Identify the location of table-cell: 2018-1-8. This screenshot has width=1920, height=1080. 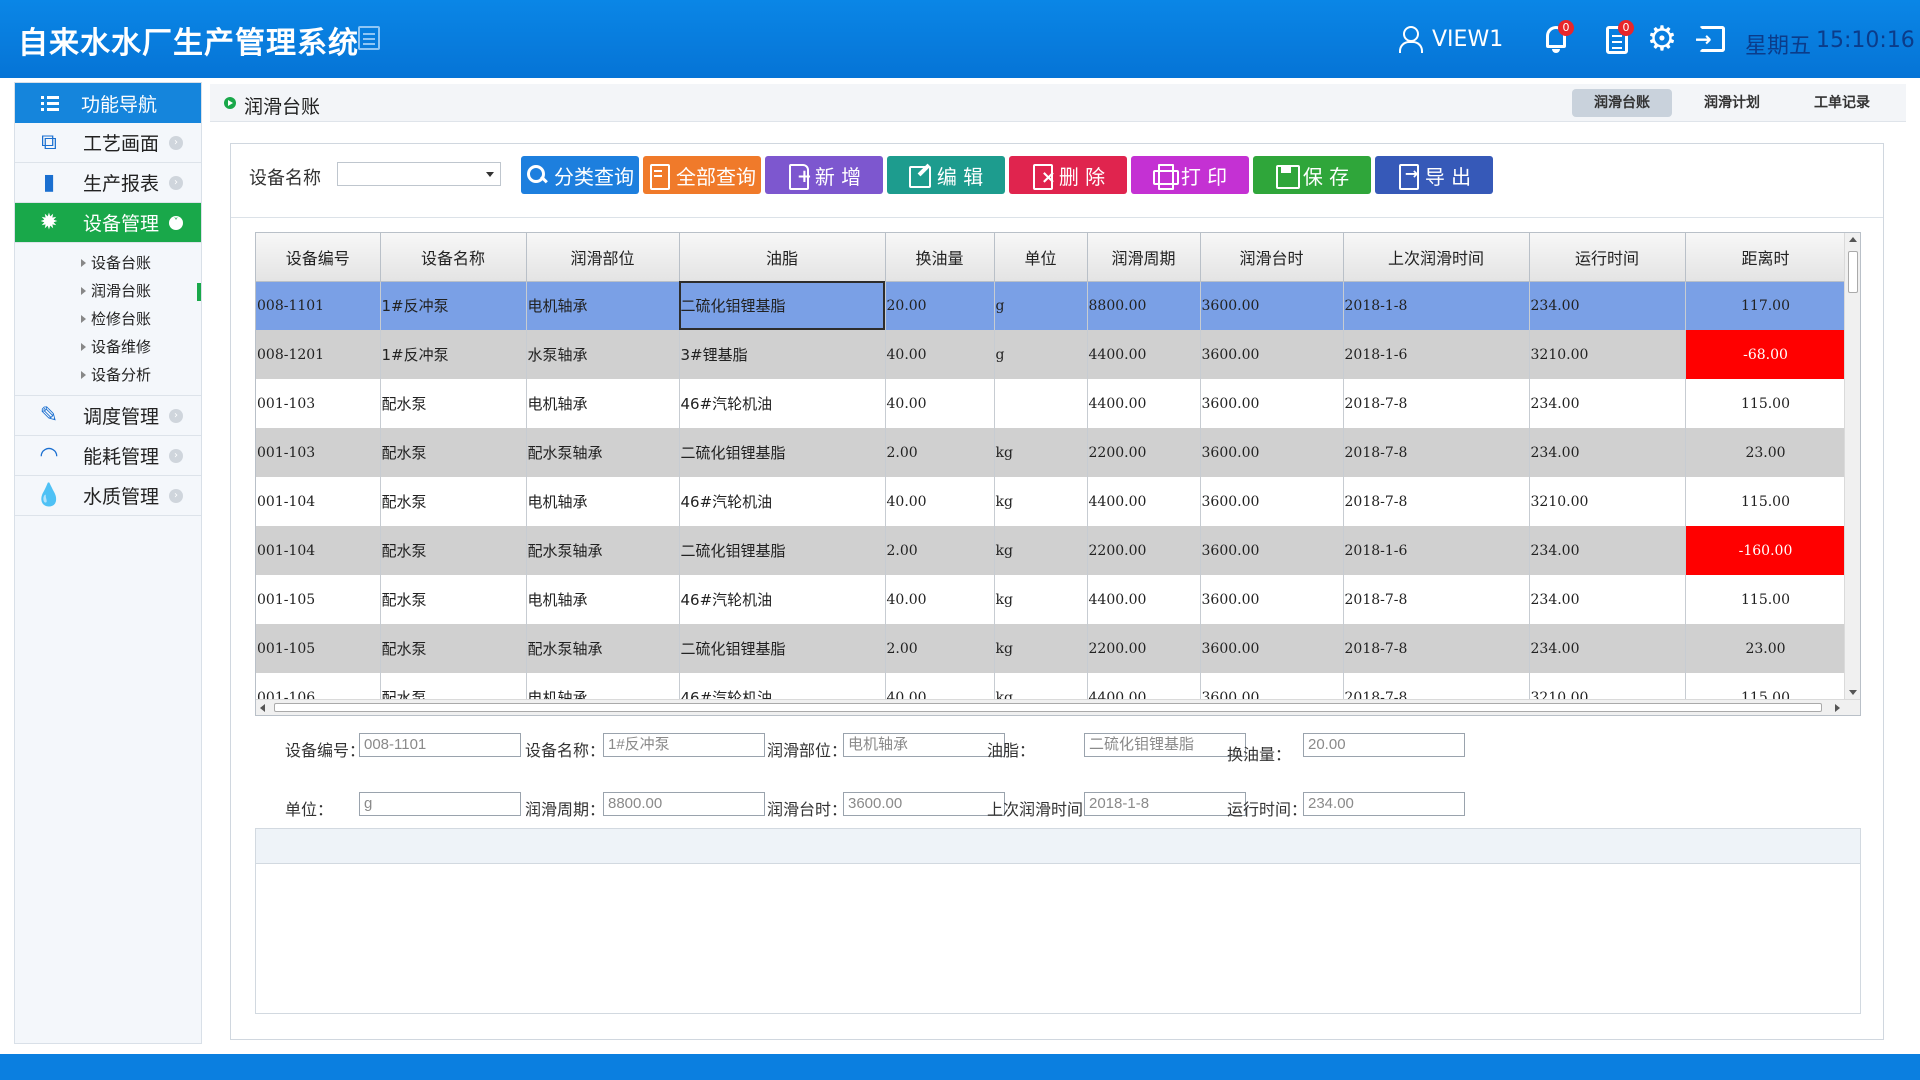
(1436, 305).